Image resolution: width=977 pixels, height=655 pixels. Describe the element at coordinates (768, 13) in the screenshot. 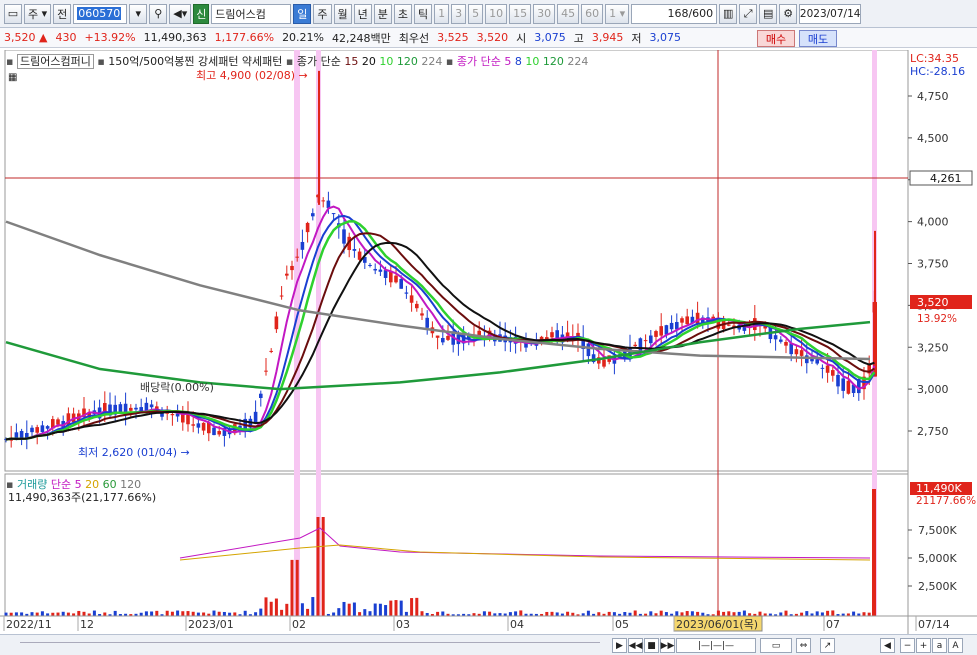

I see `save-icon: ▤` at that location.